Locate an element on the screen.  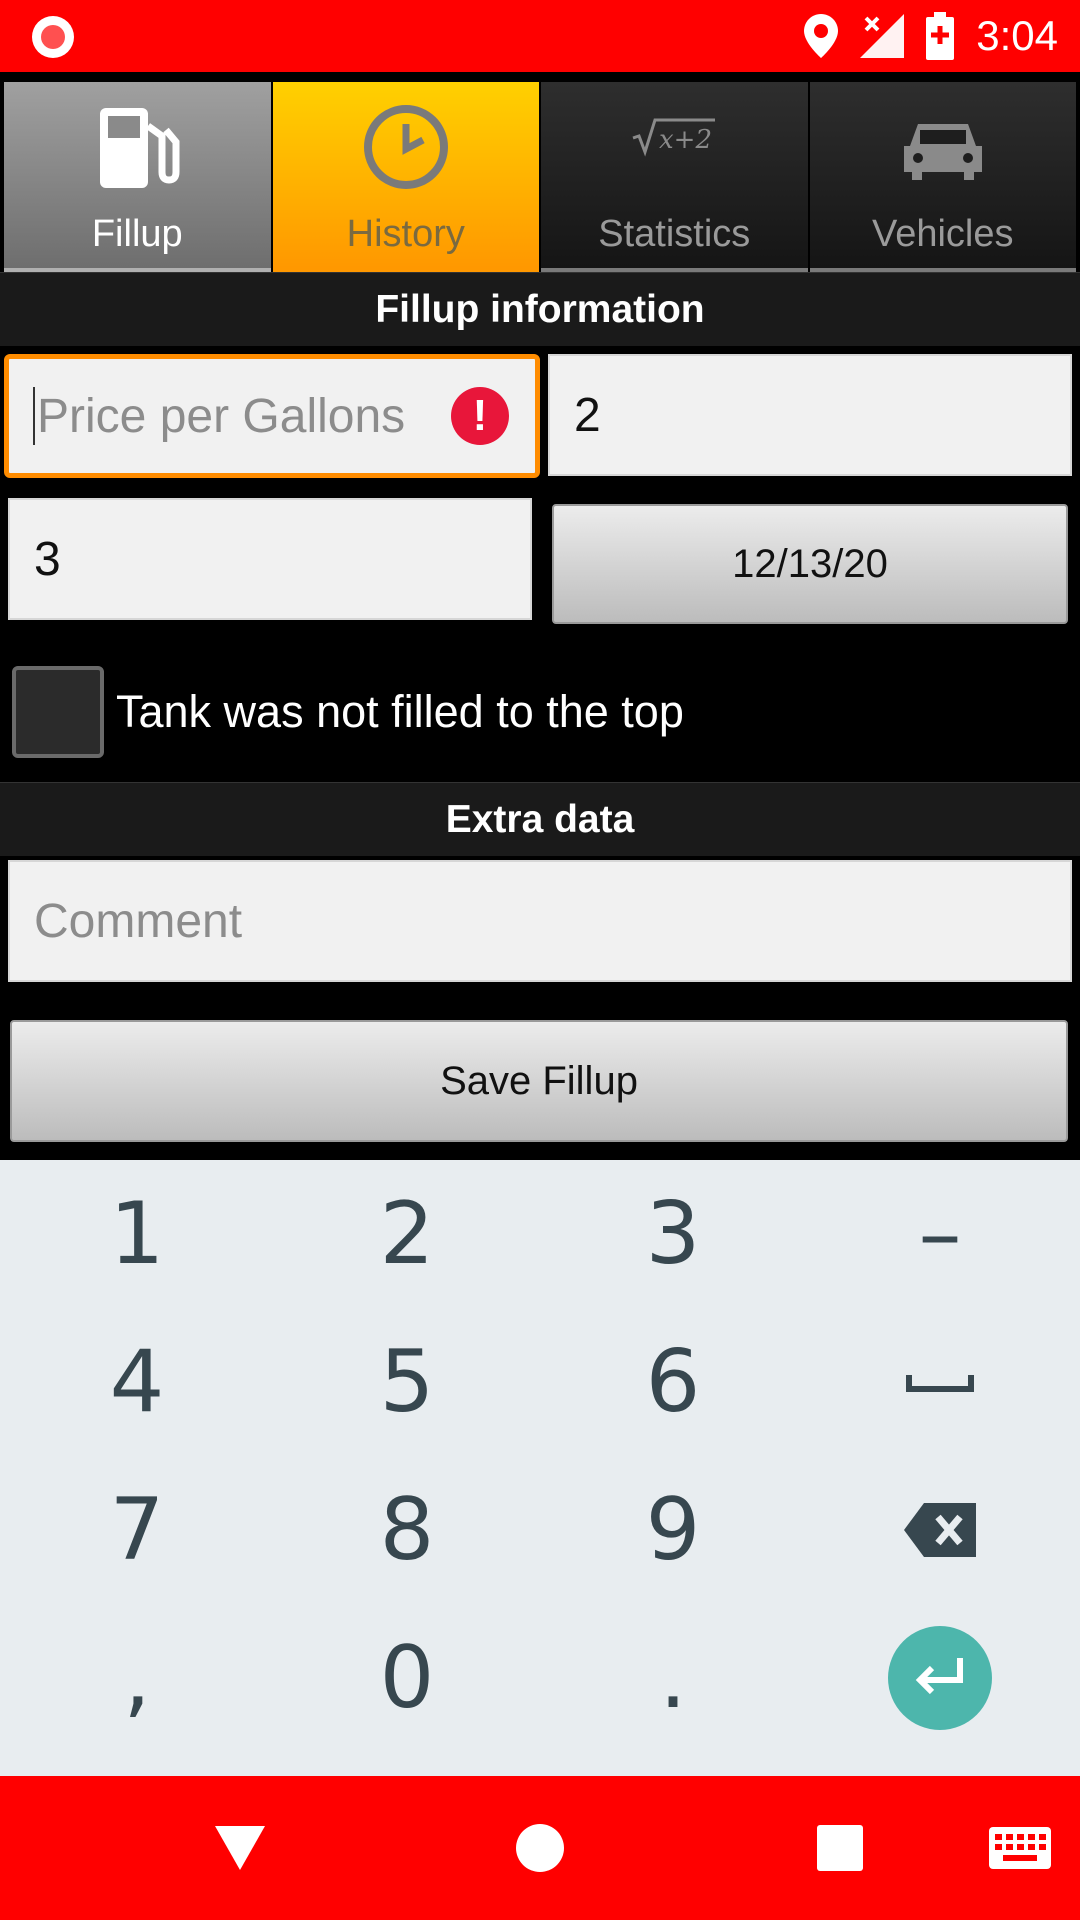
section-header-extra: Extra data is located at coordinates (540, 819).